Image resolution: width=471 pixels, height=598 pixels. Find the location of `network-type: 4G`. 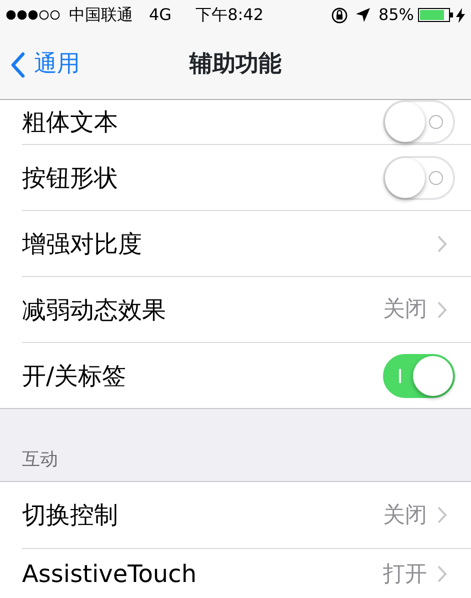

network-type: 4G is located at coordinates (160, 15).